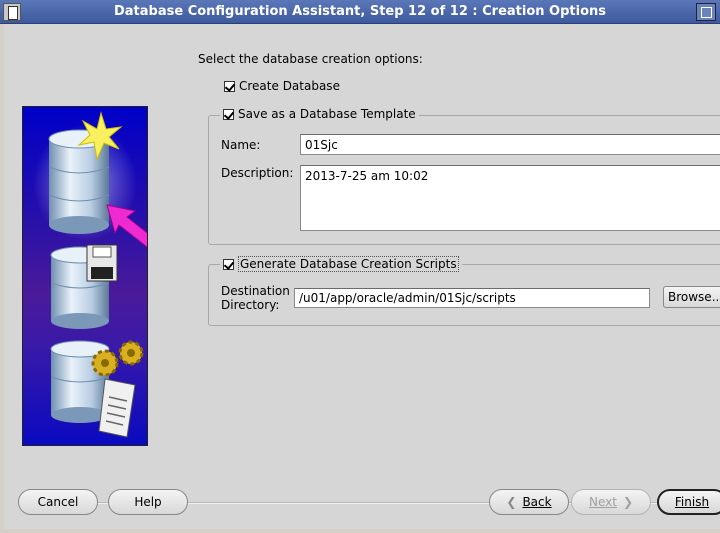  I want to click on cancel-button-label: Cancel, so click(58, 502).